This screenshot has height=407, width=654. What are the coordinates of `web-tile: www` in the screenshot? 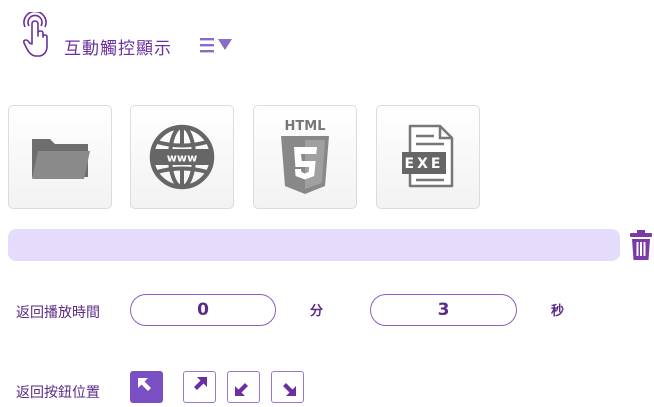 It's located at (182, 157).